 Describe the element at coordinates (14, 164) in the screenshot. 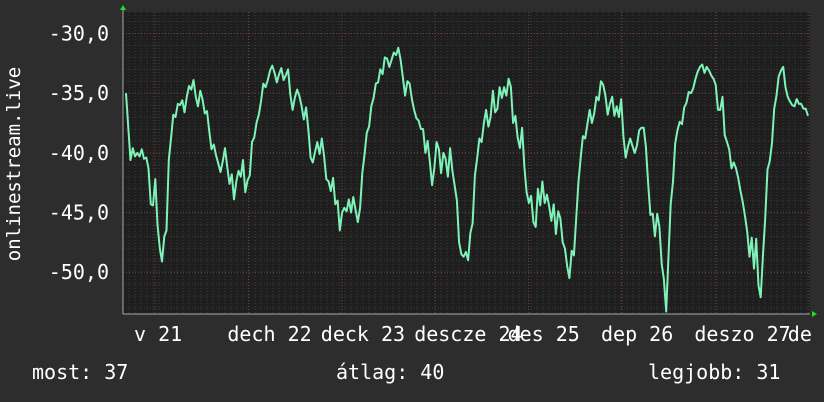

I see `y-axis-label: onlinestream.live` at that location.